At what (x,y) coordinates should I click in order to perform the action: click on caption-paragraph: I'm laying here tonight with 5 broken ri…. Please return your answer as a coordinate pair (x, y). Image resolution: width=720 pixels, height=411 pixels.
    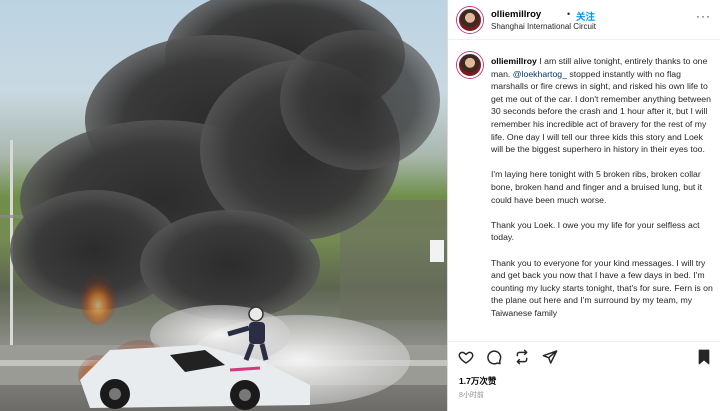
    Looking at the image, I should click on (597, 187).